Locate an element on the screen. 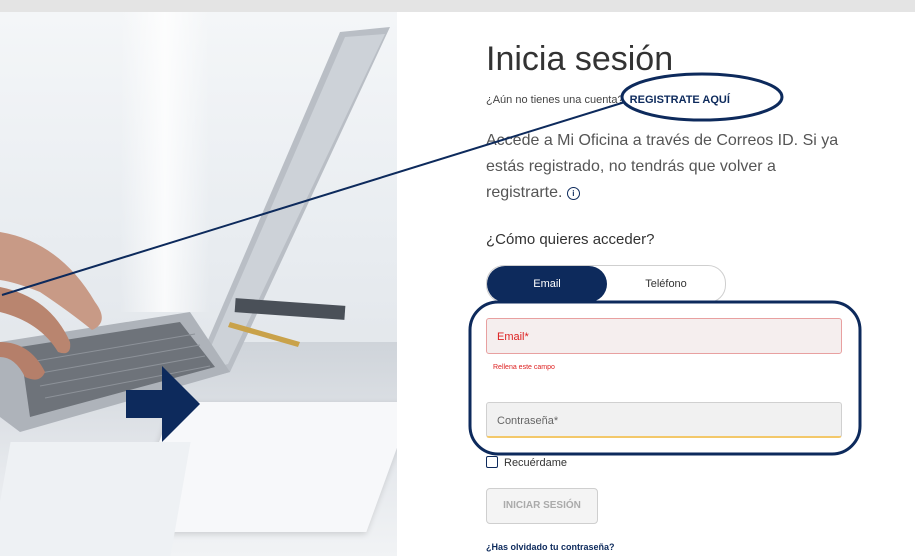  toggle-email: Email is located at coordinates (547, 284).